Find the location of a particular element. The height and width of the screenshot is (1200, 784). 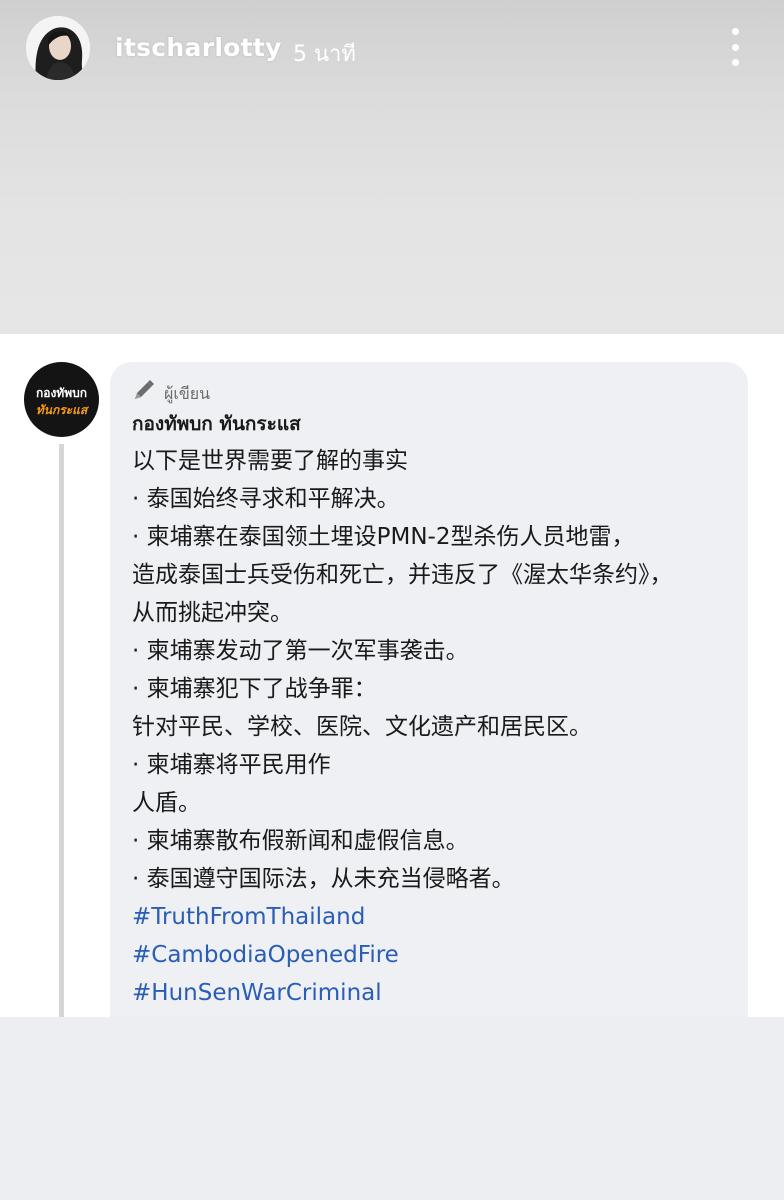

post-line: · 柬埔寨发动了第一次军事袭击。 is located at coordinates (300, 651).